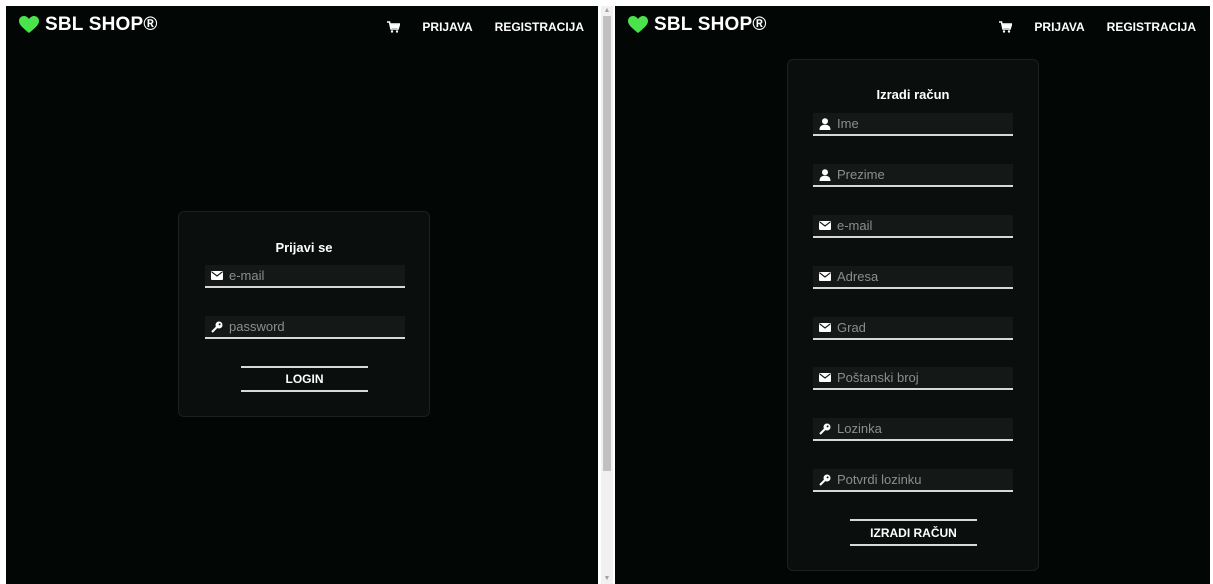 Image resolution: width=1213 pixels, height=584 pixels. I want to click on scrollbar: ▲ ▼, so click(607, 295).